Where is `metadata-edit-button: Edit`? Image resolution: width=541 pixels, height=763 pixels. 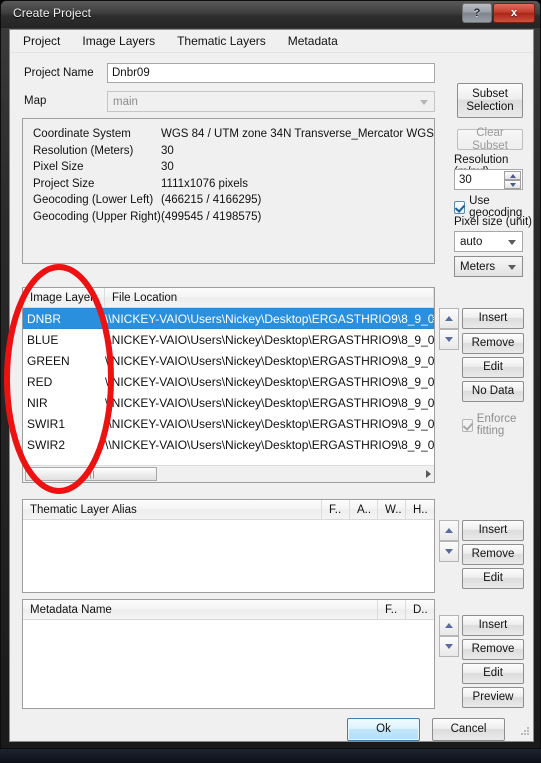 metadata-edit-button: Edit is located at coordinates (493, 673).